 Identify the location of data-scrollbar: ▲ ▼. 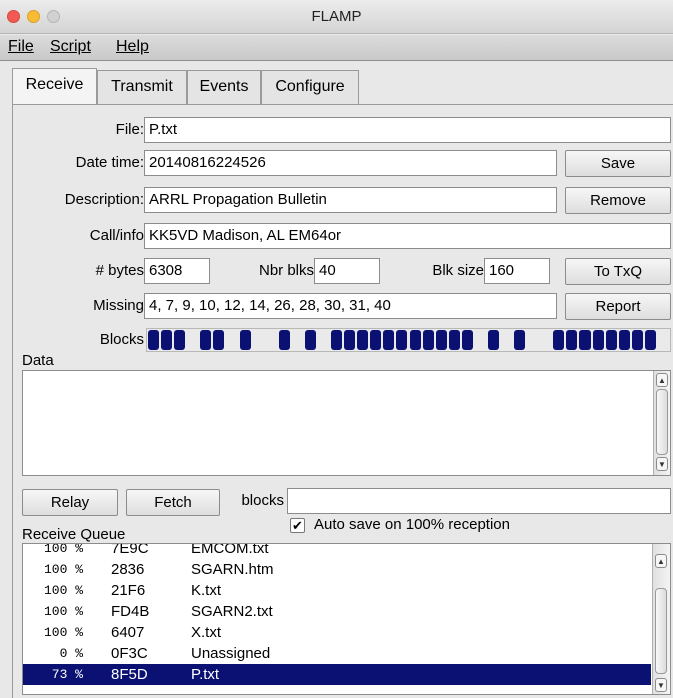
(661, 423).